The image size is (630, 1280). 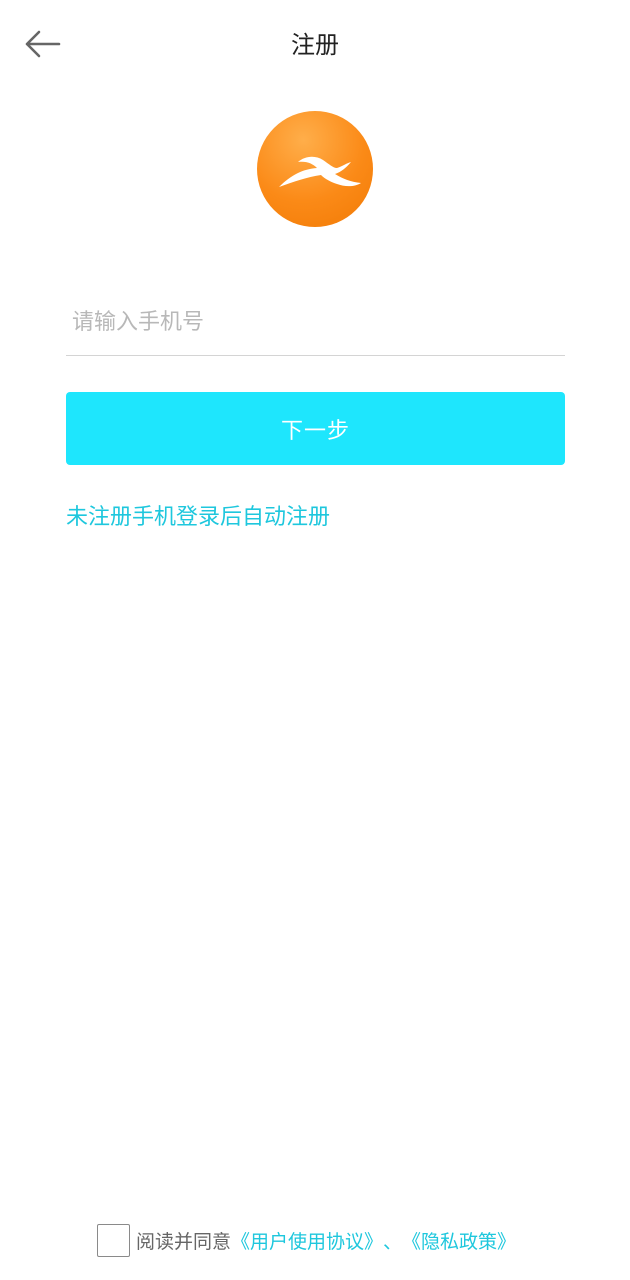 What do you see at coordinates (459, 1240) in the screenshot?
I see `privacy-policy-link: 《隐私政策》` at bounding box center [459, 1240].